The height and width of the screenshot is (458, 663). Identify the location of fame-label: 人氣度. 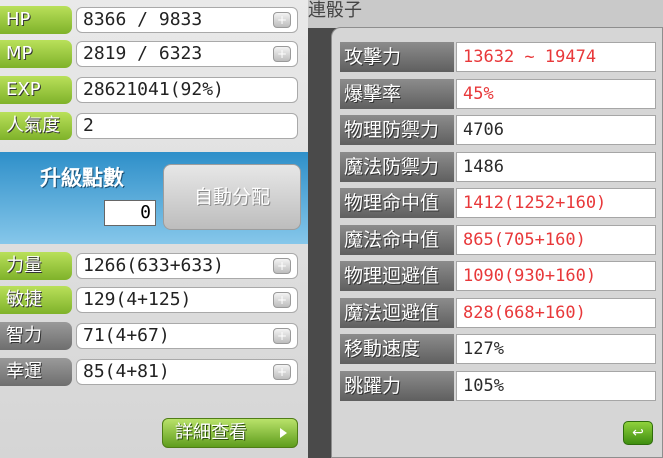
(36, 126).